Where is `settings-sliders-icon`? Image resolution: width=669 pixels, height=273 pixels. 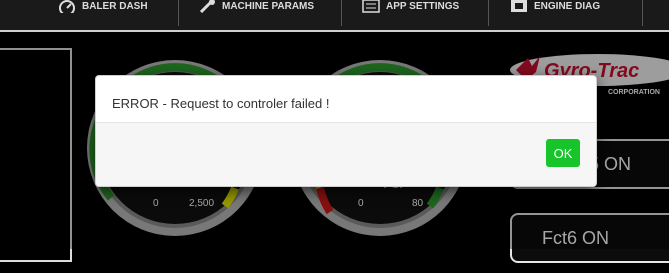
settings-sliders-icon is located at coordinates (371, 6).